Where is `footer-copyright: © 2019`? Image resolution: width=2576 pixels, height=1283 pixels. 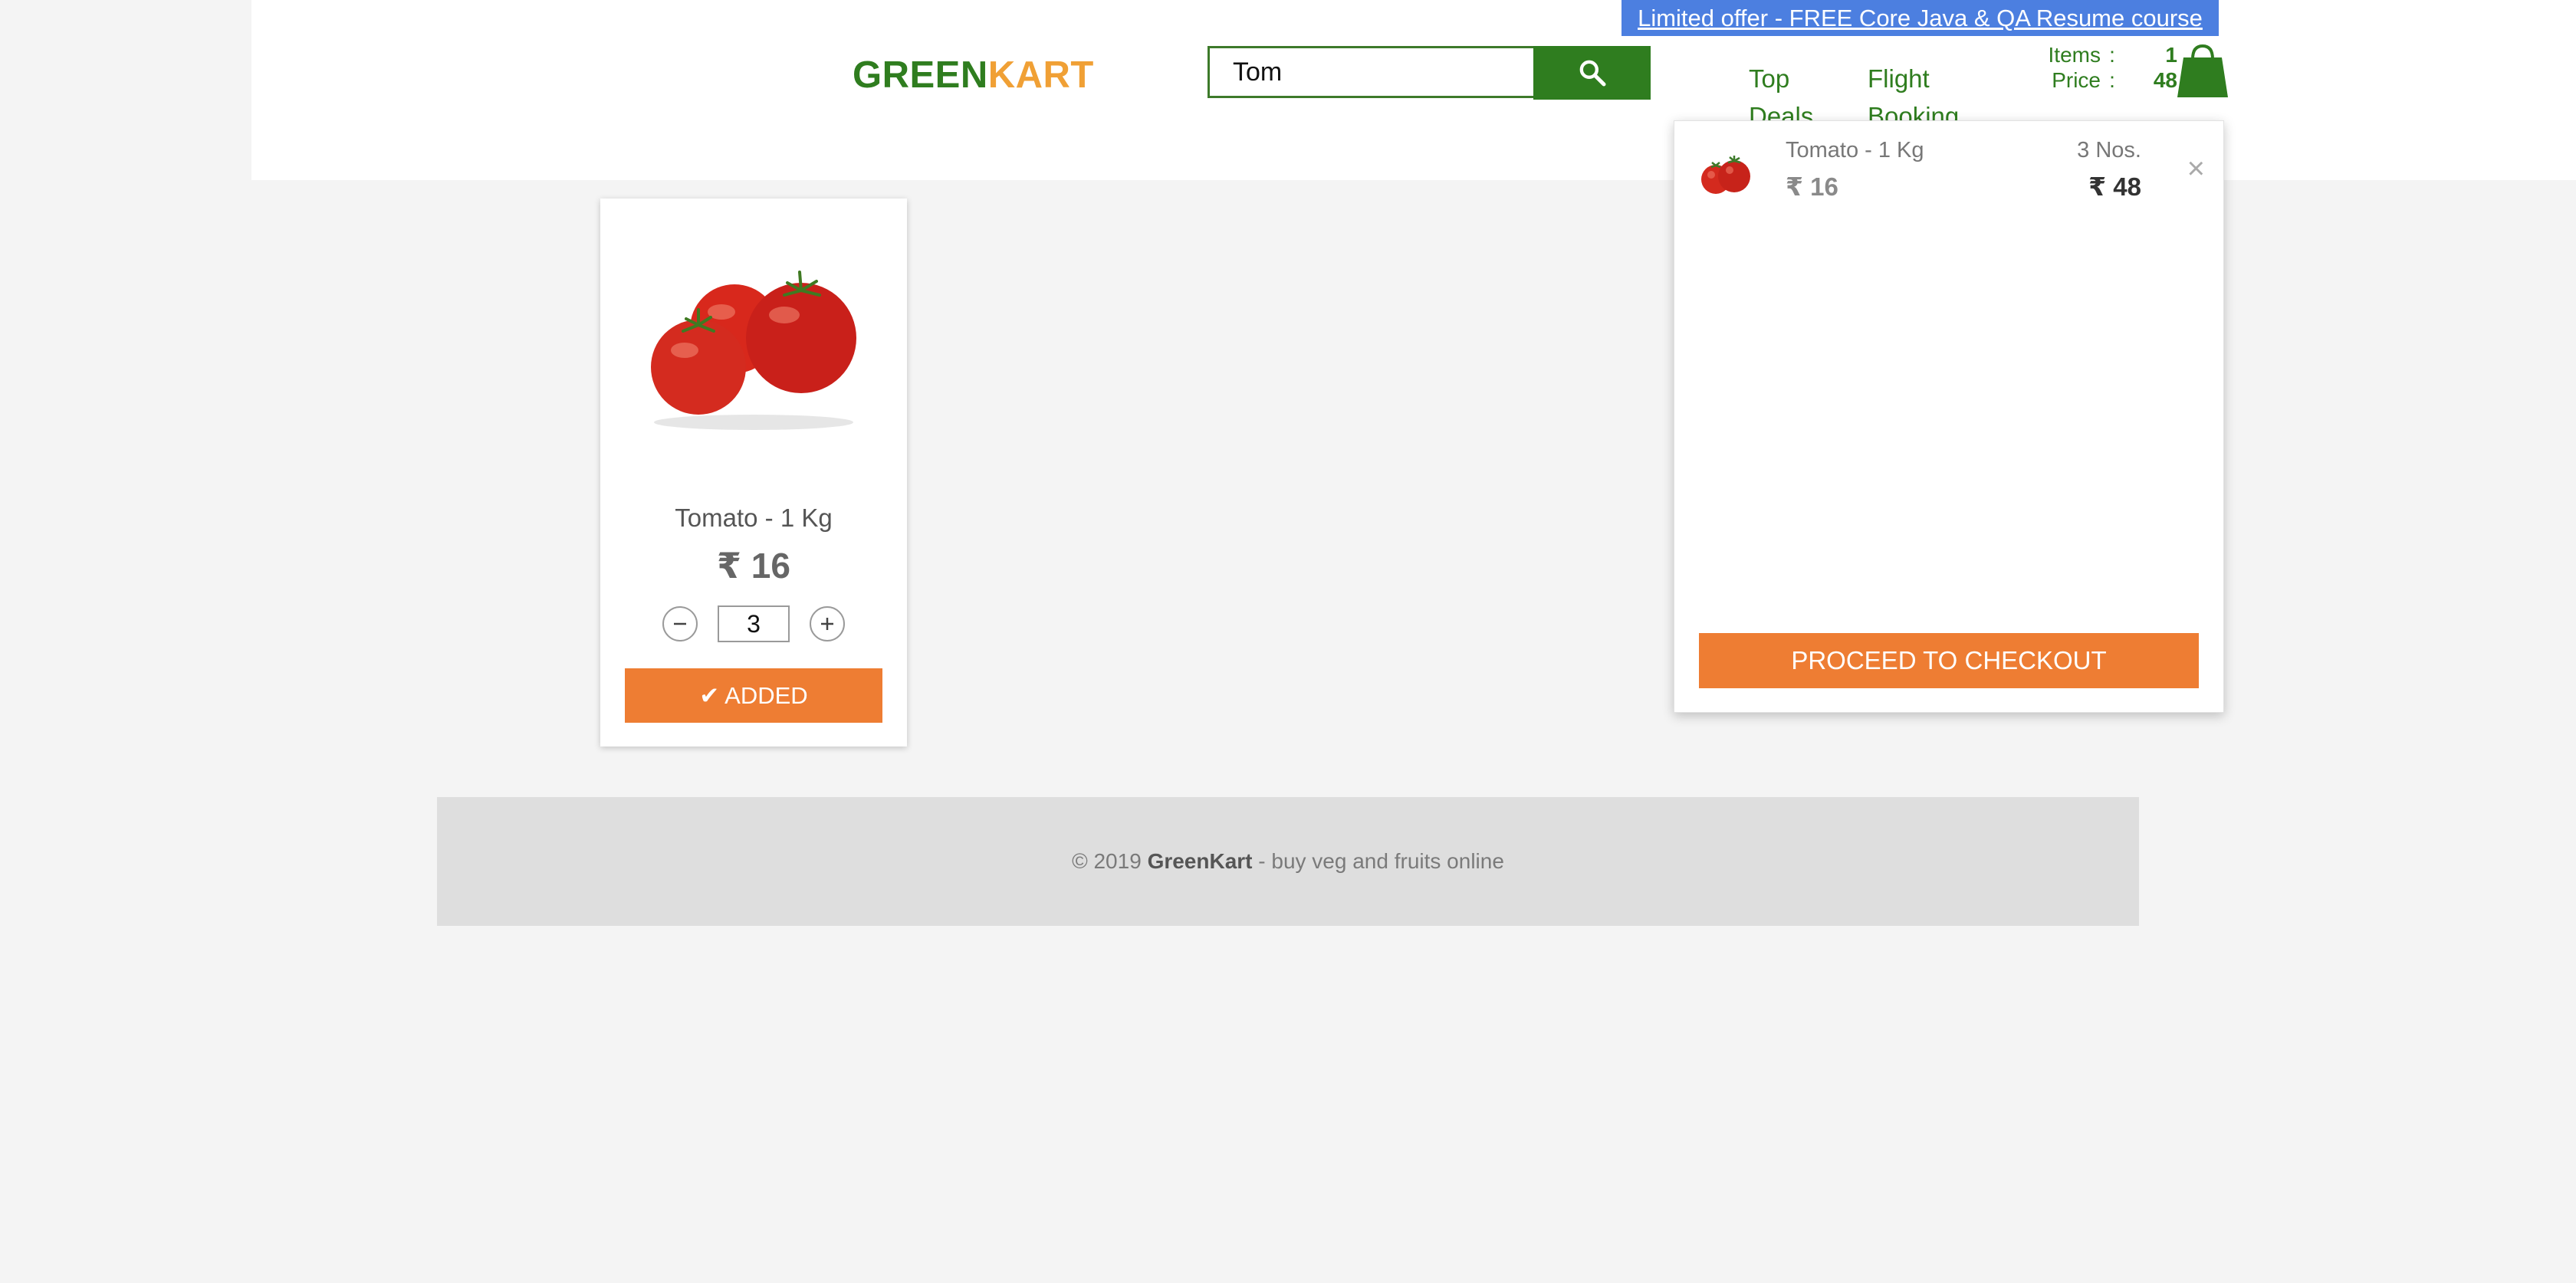
footer-copyright: © 2019 is located at coordinates (1107, 861).